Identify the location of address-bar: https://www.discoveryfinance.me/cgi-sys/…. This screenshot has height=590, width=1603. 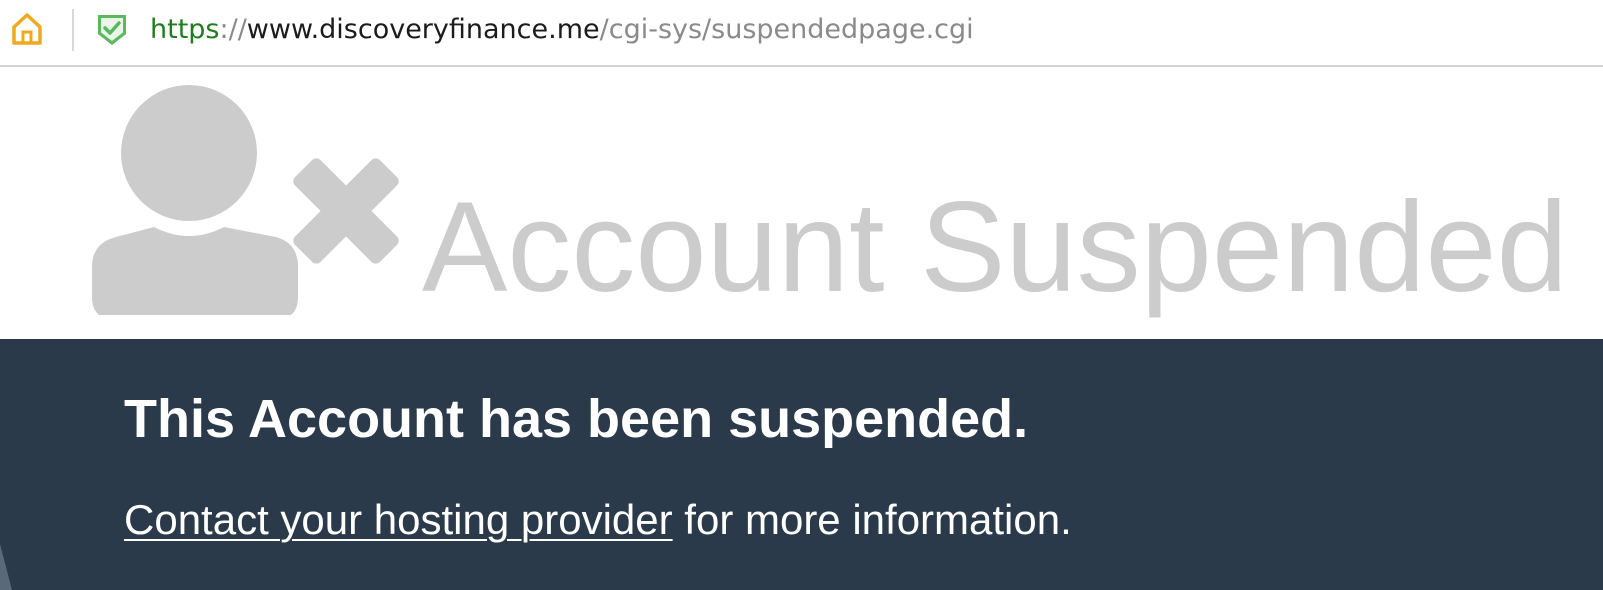
(801, 33).